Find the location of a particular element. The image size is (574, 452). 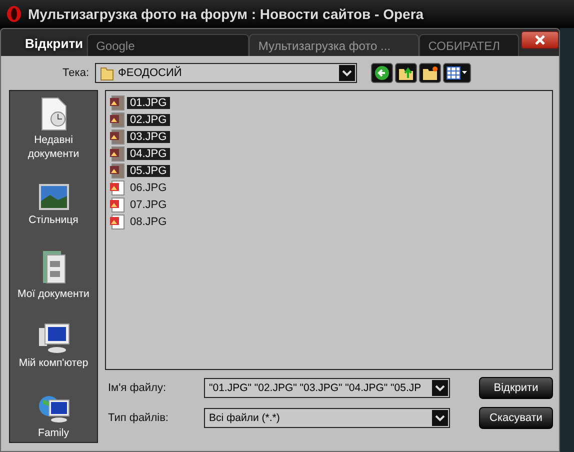

open-button: Відкрити is located at coordinates (516, 388).